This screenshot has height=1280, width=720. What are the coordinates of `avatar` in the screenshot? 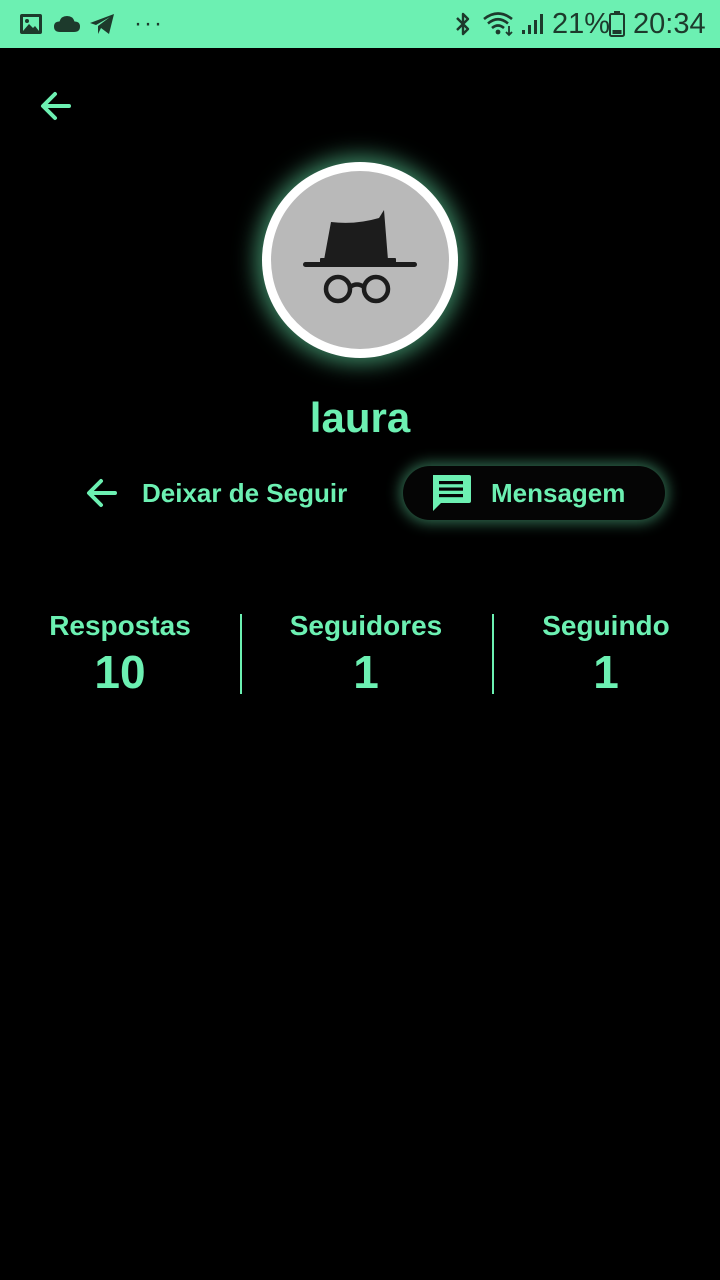 It's located at (360, 260).